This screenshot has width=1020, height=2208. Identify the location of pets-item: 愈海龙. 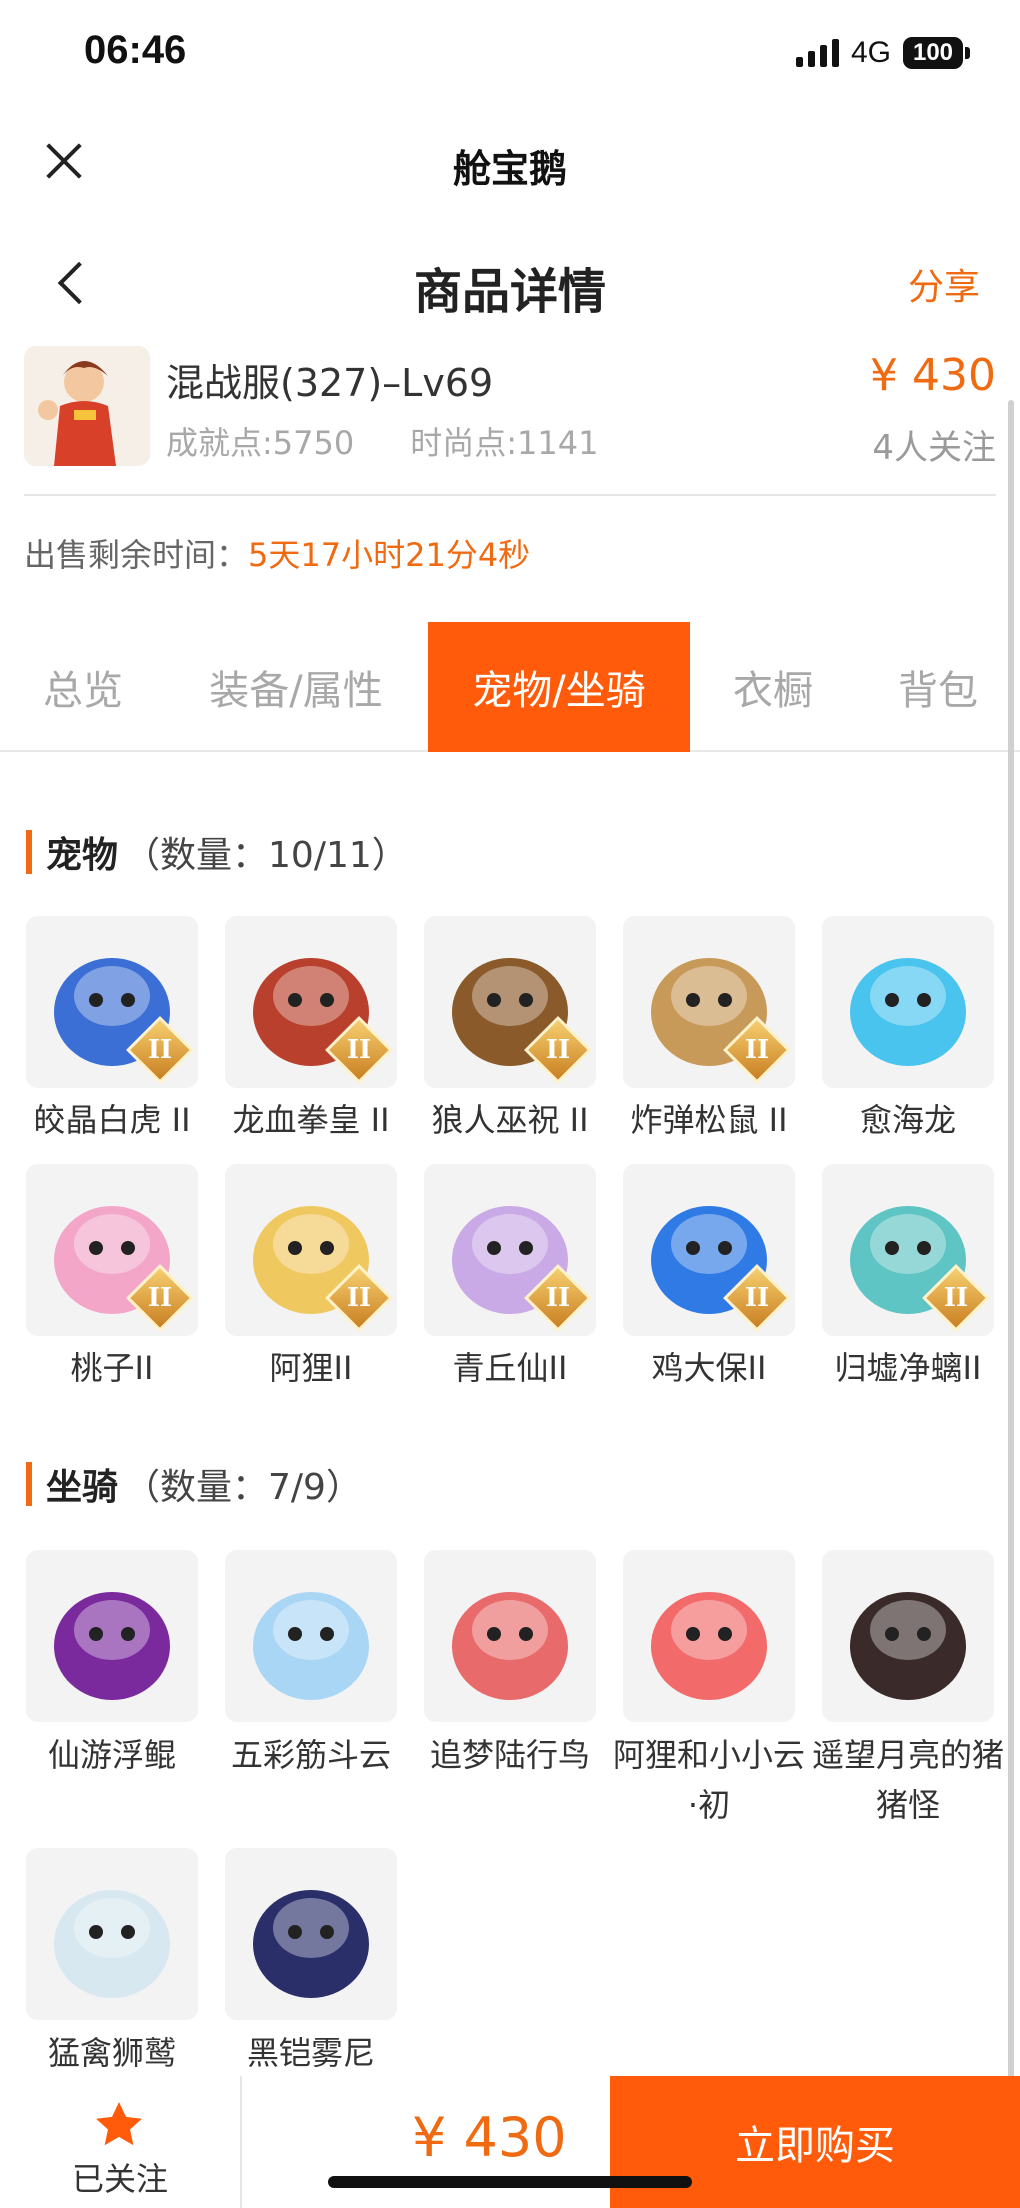
(908, 1030).